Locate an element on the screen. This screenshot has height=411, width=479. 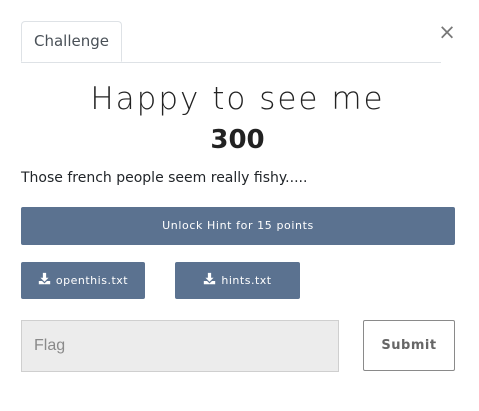
close-icon: × is located at coordinates (447, 32).